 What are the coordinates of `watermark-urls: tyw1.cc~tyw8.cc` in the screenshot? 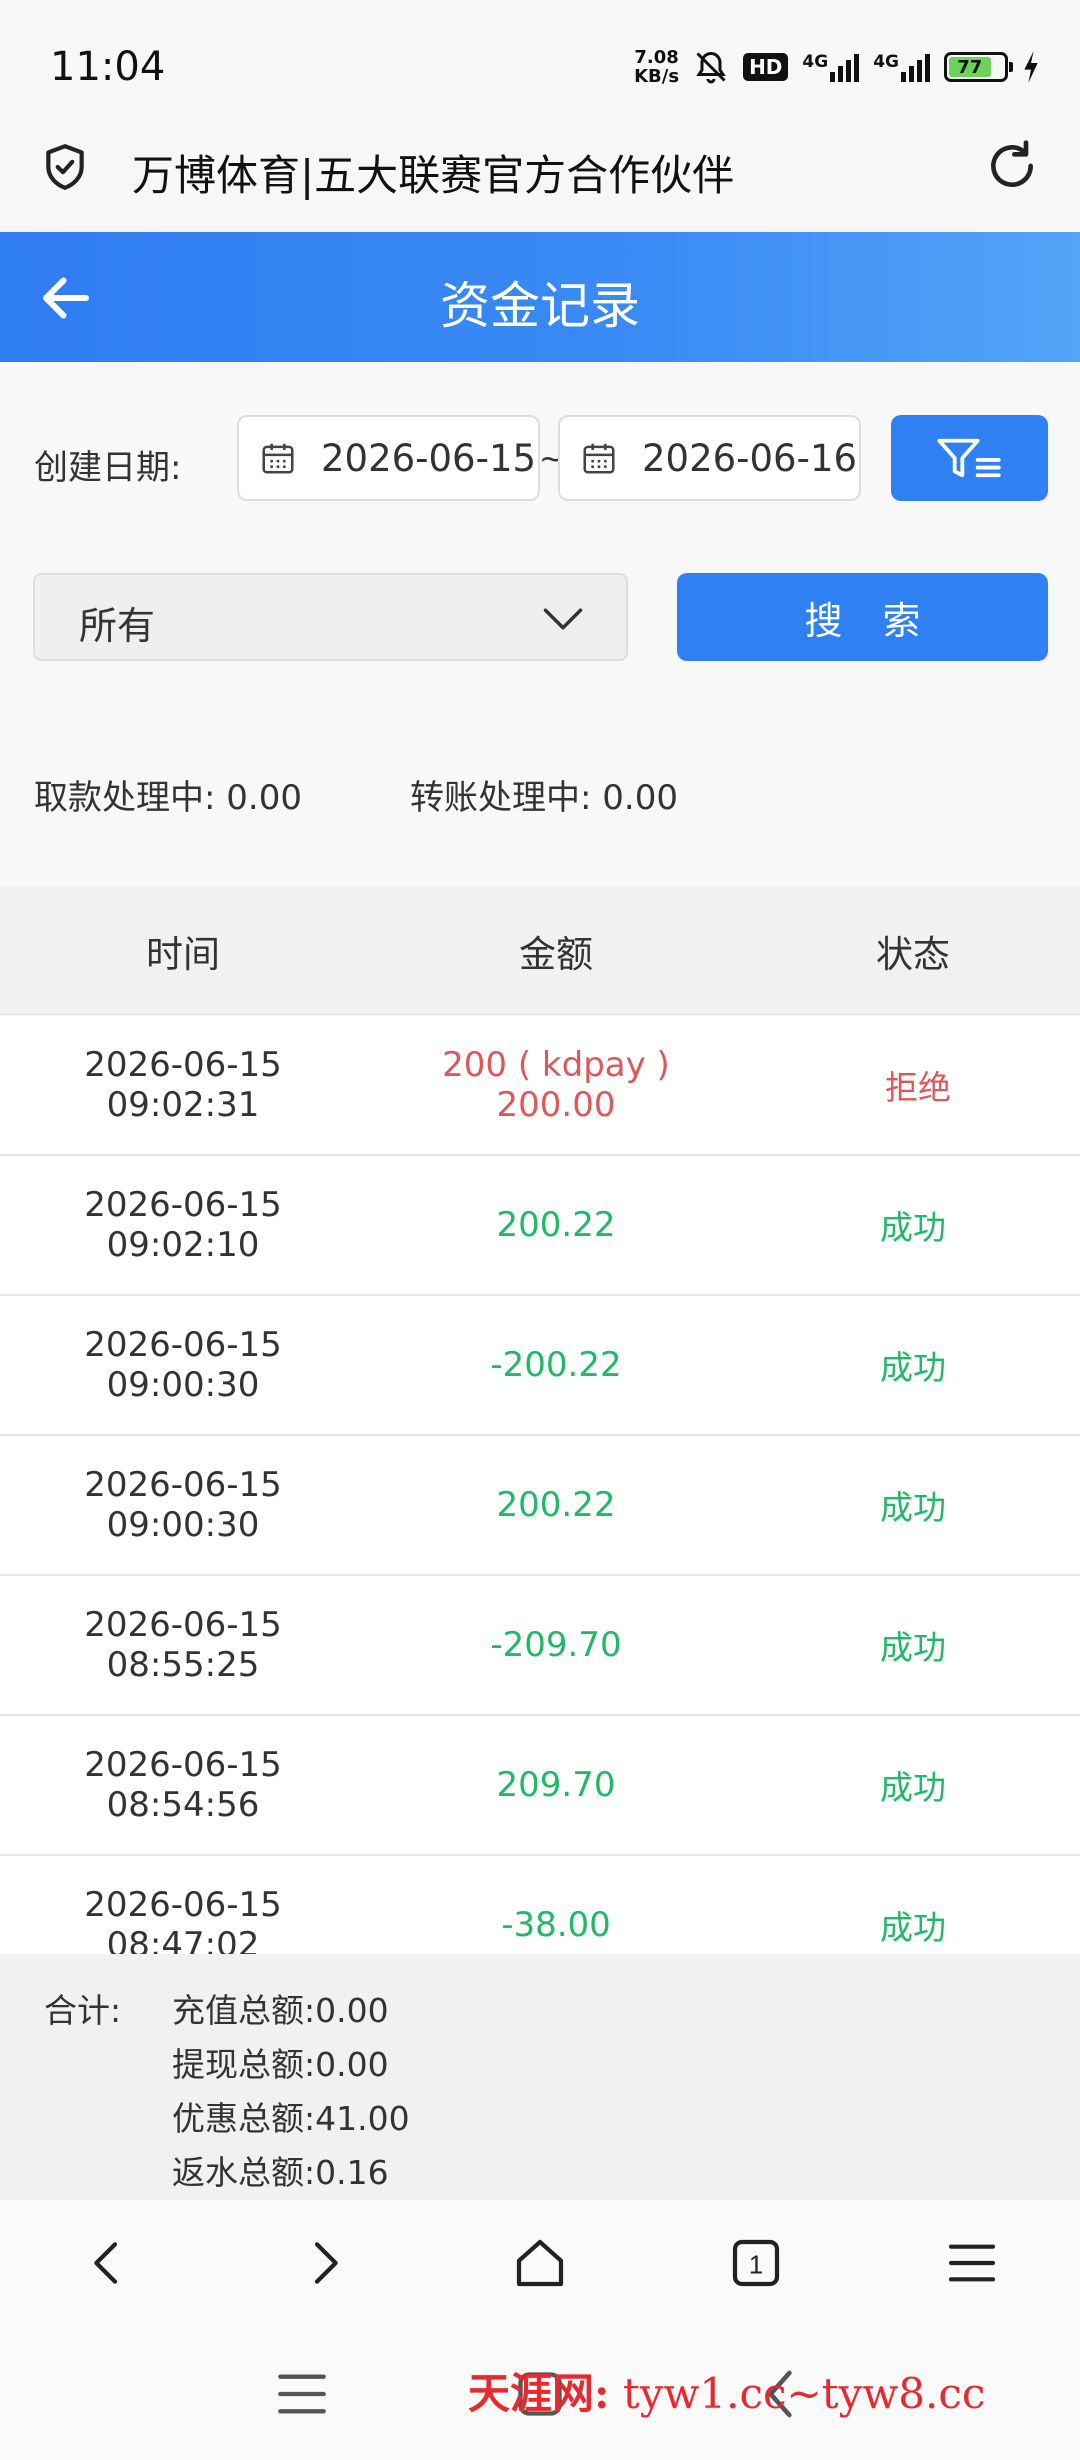 It's located at (804, 2393).